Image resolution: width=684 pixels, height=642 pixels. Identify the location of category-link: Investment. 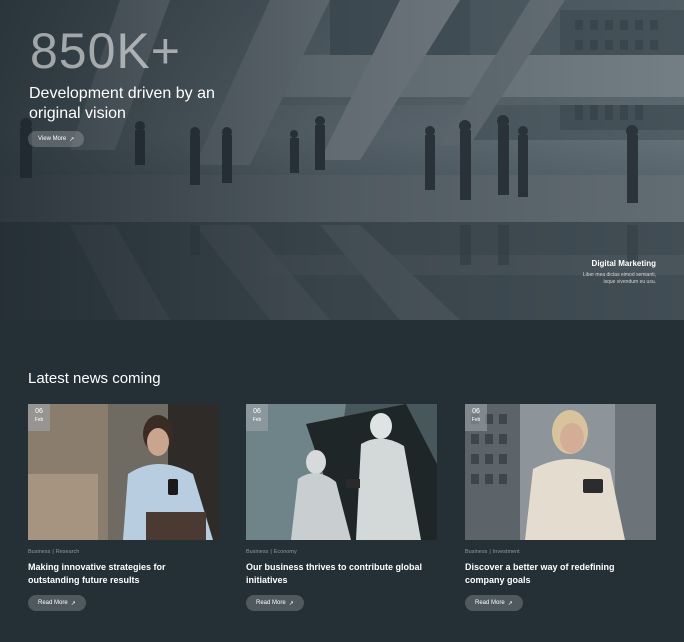
(506, 552).